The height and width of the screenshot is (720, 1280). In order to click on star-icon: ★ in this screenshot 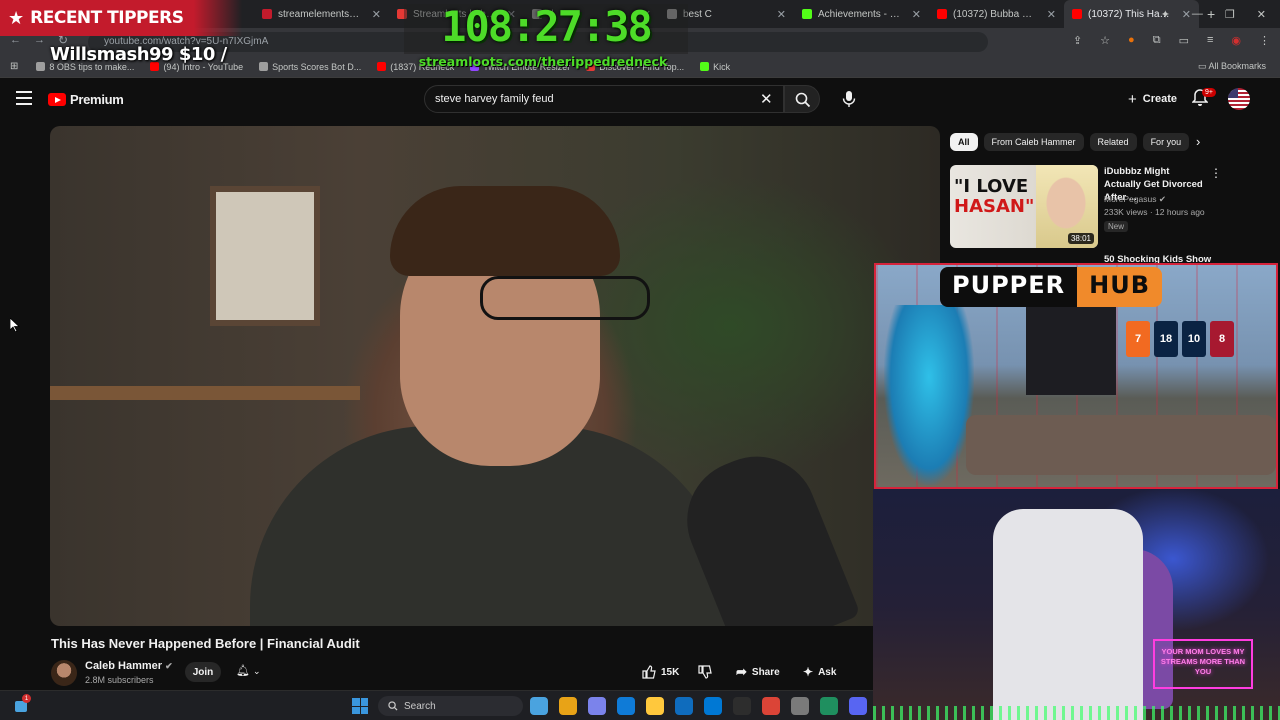, I will do `click(16, 17)`.